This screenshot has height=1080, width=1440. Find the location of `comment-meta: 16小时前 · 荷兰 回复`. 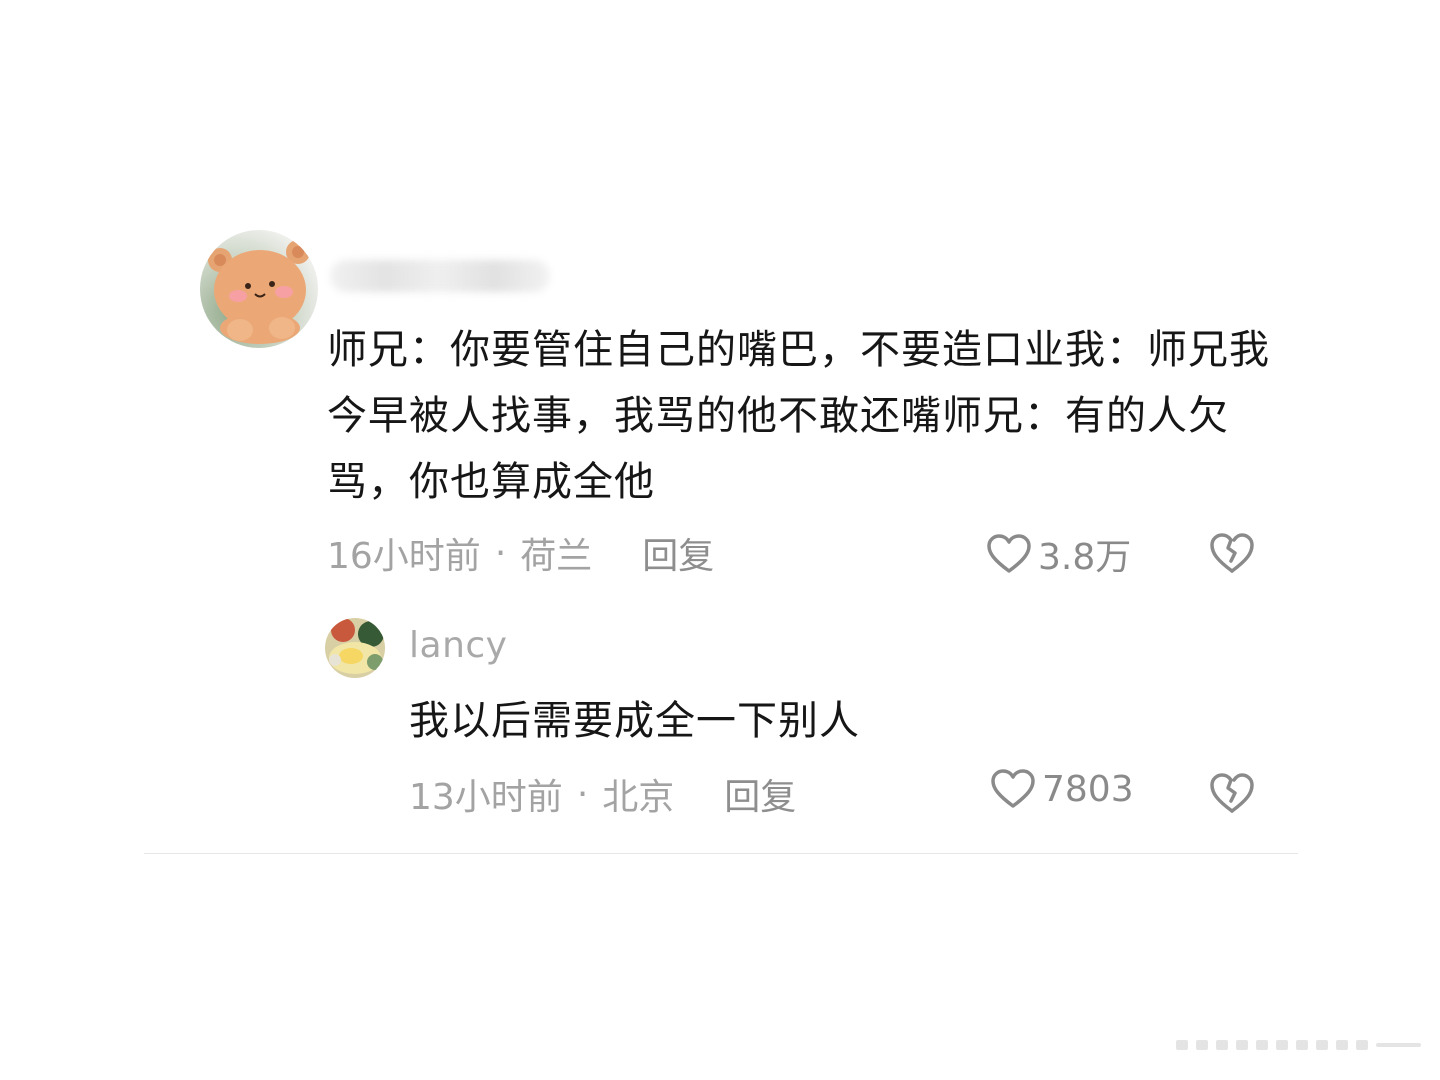

comment-meta: 16小时前 · 荷兰 回复 is located at coordinates (520, 553).